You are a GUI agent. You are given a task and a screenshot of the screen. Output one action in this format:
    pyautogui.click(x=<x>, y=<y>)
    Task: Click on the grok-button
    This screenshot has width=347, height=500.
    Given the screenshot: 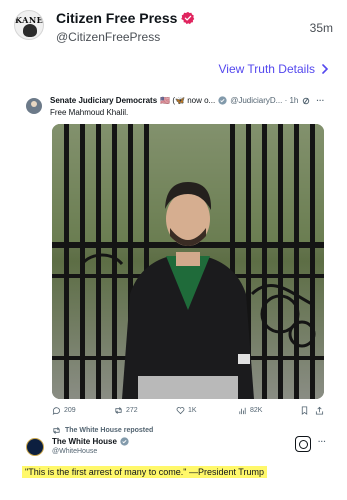 What is the action you would take?
    pyautogui.click(x=303, y=444)
    